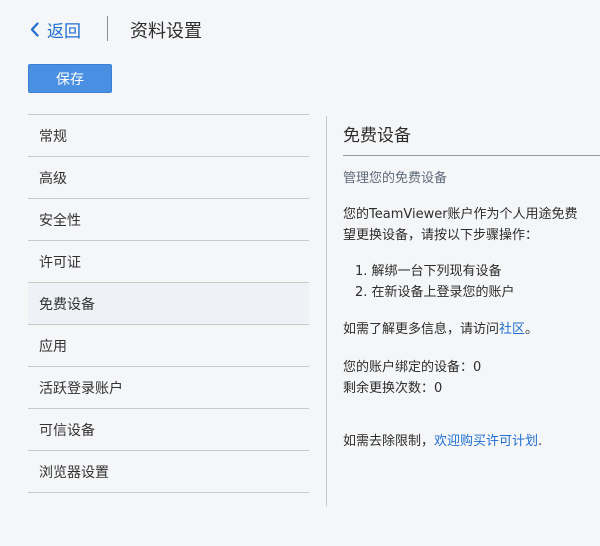 The height and width of the screenshot is (546, 600). I want to click on buy-license-link: 欢迎购买许可计划, so click(486, 441).